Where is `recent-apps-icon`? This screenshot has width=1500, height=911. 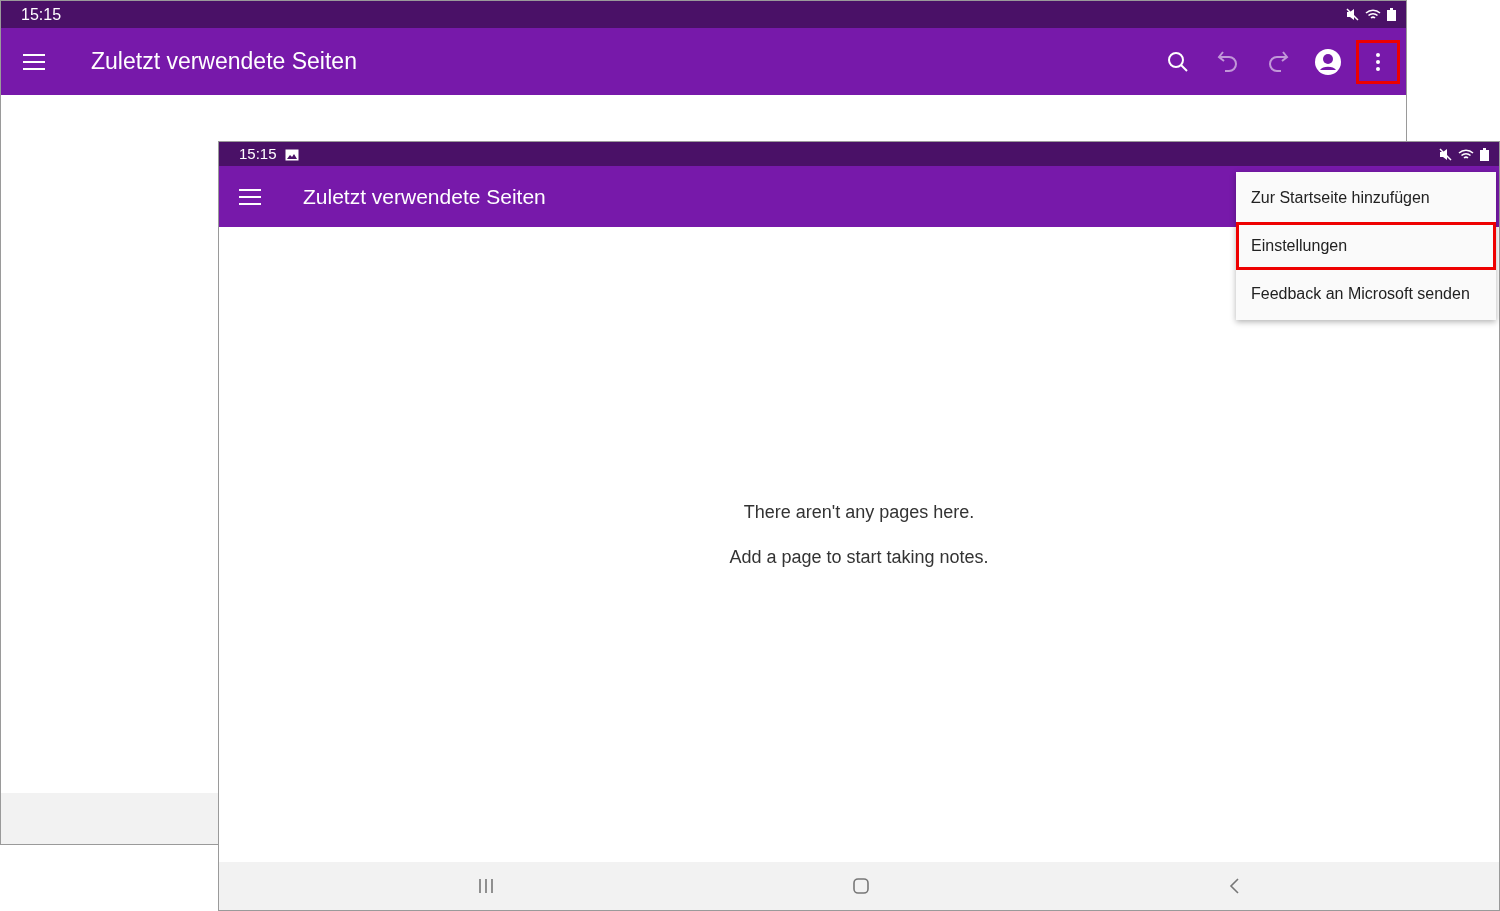
recent-apps-icon is located at coordinates (486, 886).